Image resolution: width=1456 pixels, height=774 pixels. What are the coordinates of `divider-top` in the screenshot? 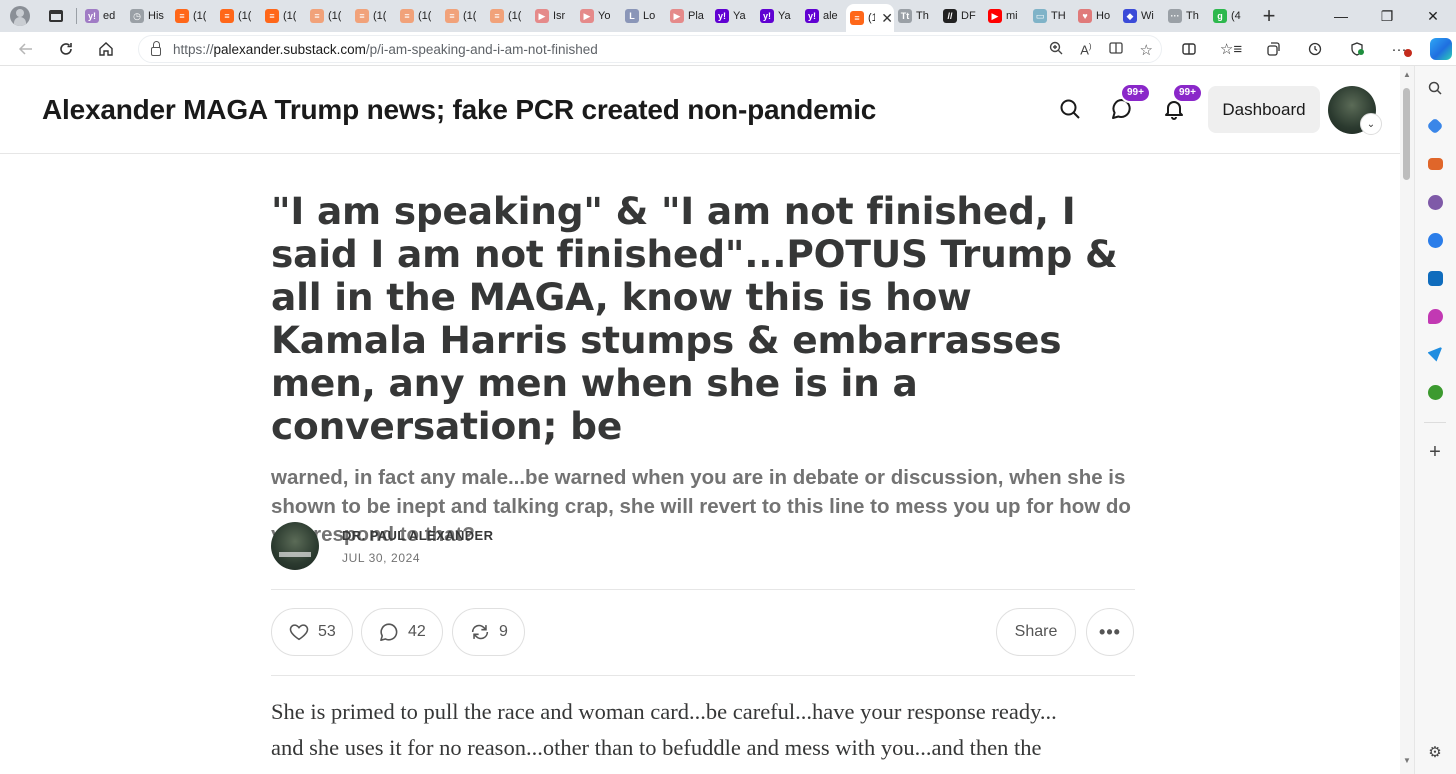 It's located at (703, 589).